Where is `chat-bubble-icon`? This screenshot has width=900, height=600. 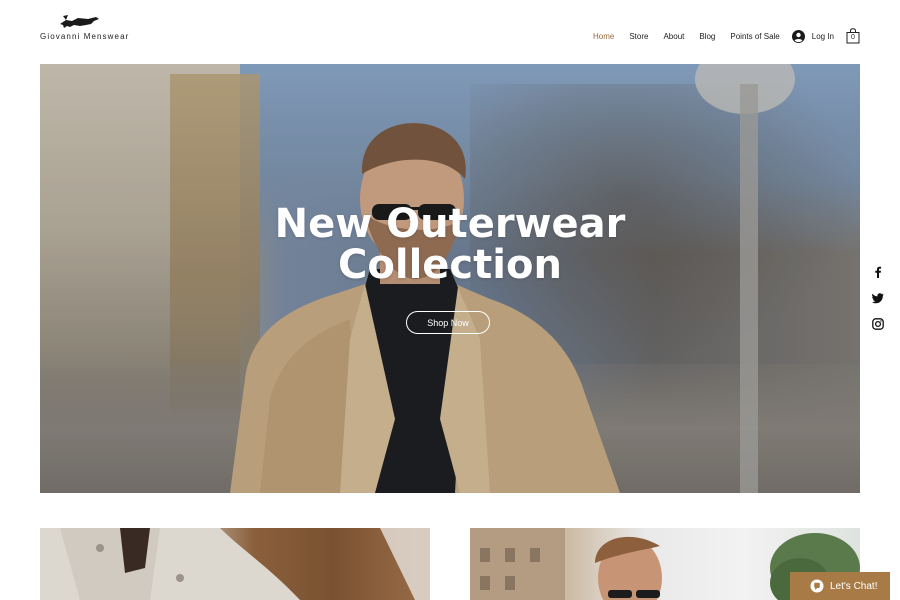
chat-bubble-icon is located at coordinates (817, 586).